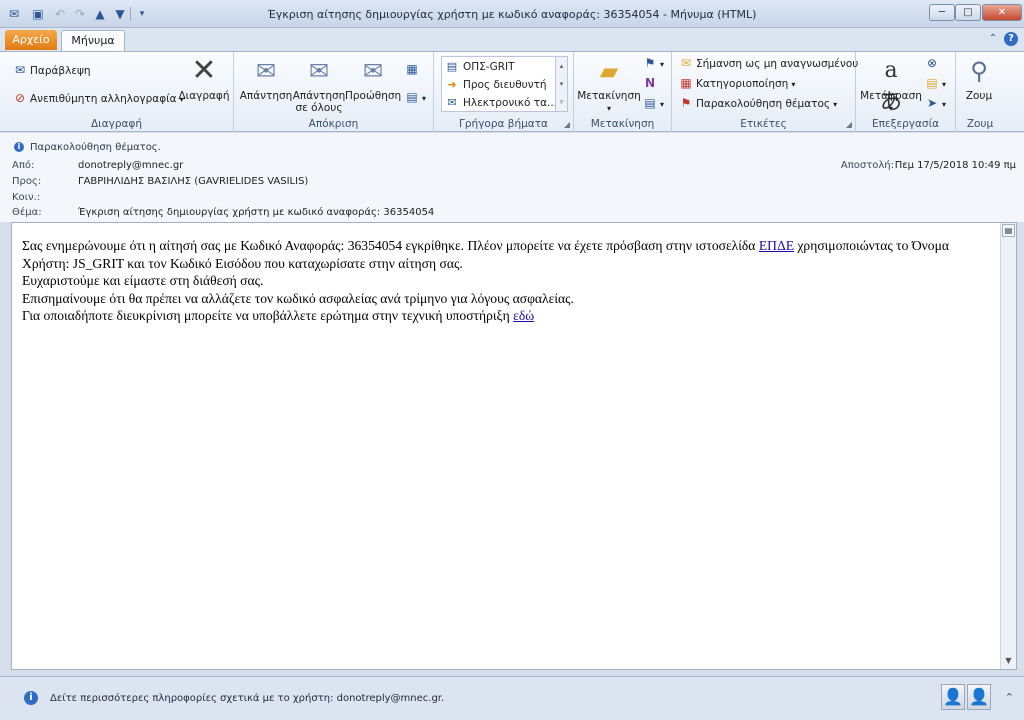 The image size is (1024, 720). Describe the element at coordinates (413, 69) in the screenshot. I see `meeting-button: ▦` at that location.